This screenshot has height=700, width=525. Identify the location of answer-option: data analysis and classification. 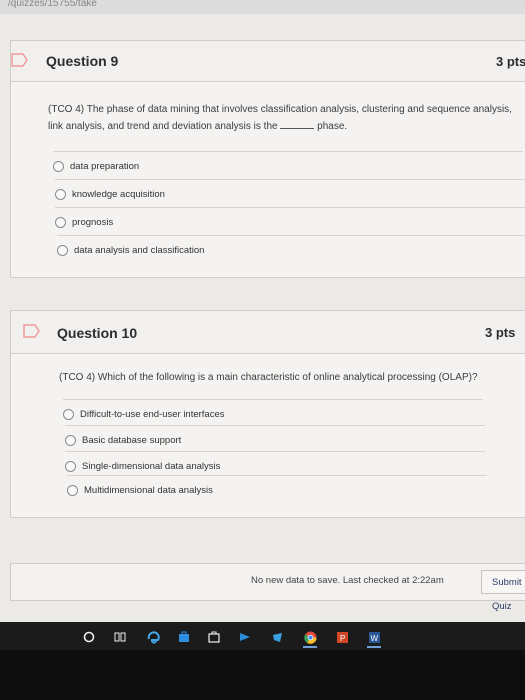
(291, 249).